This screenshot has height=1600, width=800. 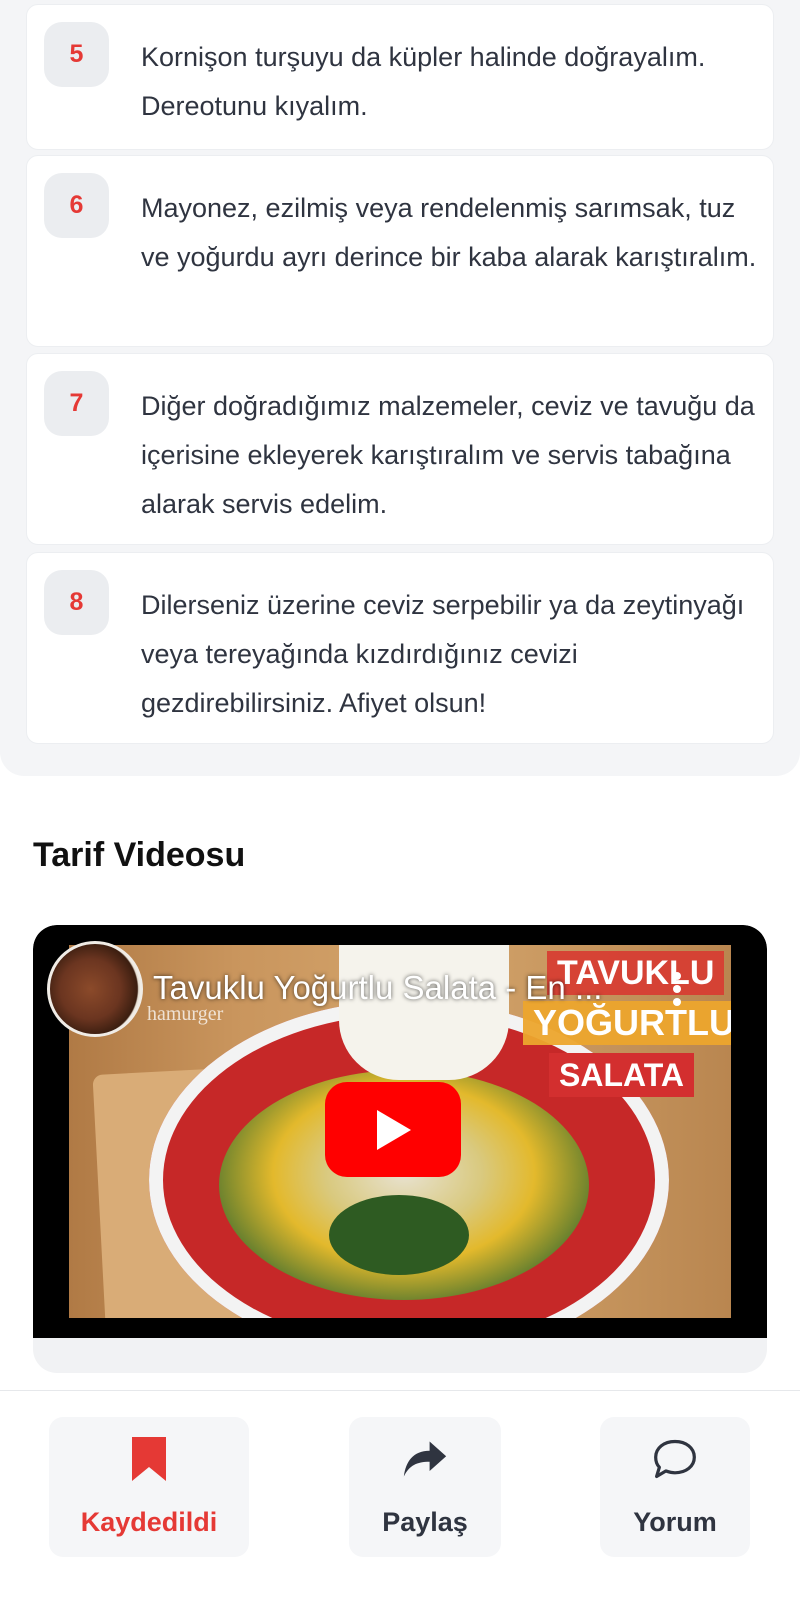 What do you see at coordinates (622, 1075) in the screenshot?
I see `thumbnail-overlay-text: SALATA` at bounding box center [622, 1075].